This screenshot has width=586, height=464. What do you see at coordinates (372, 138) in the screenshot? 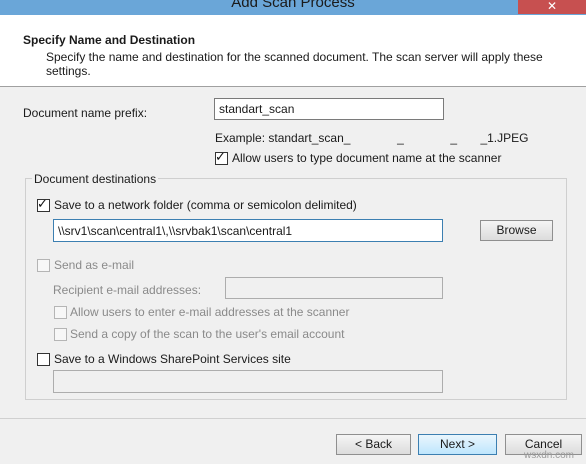
I see `example-text: Example: standart_scan_ _ _ _1.JPEG` at bounding box center [372, 138].